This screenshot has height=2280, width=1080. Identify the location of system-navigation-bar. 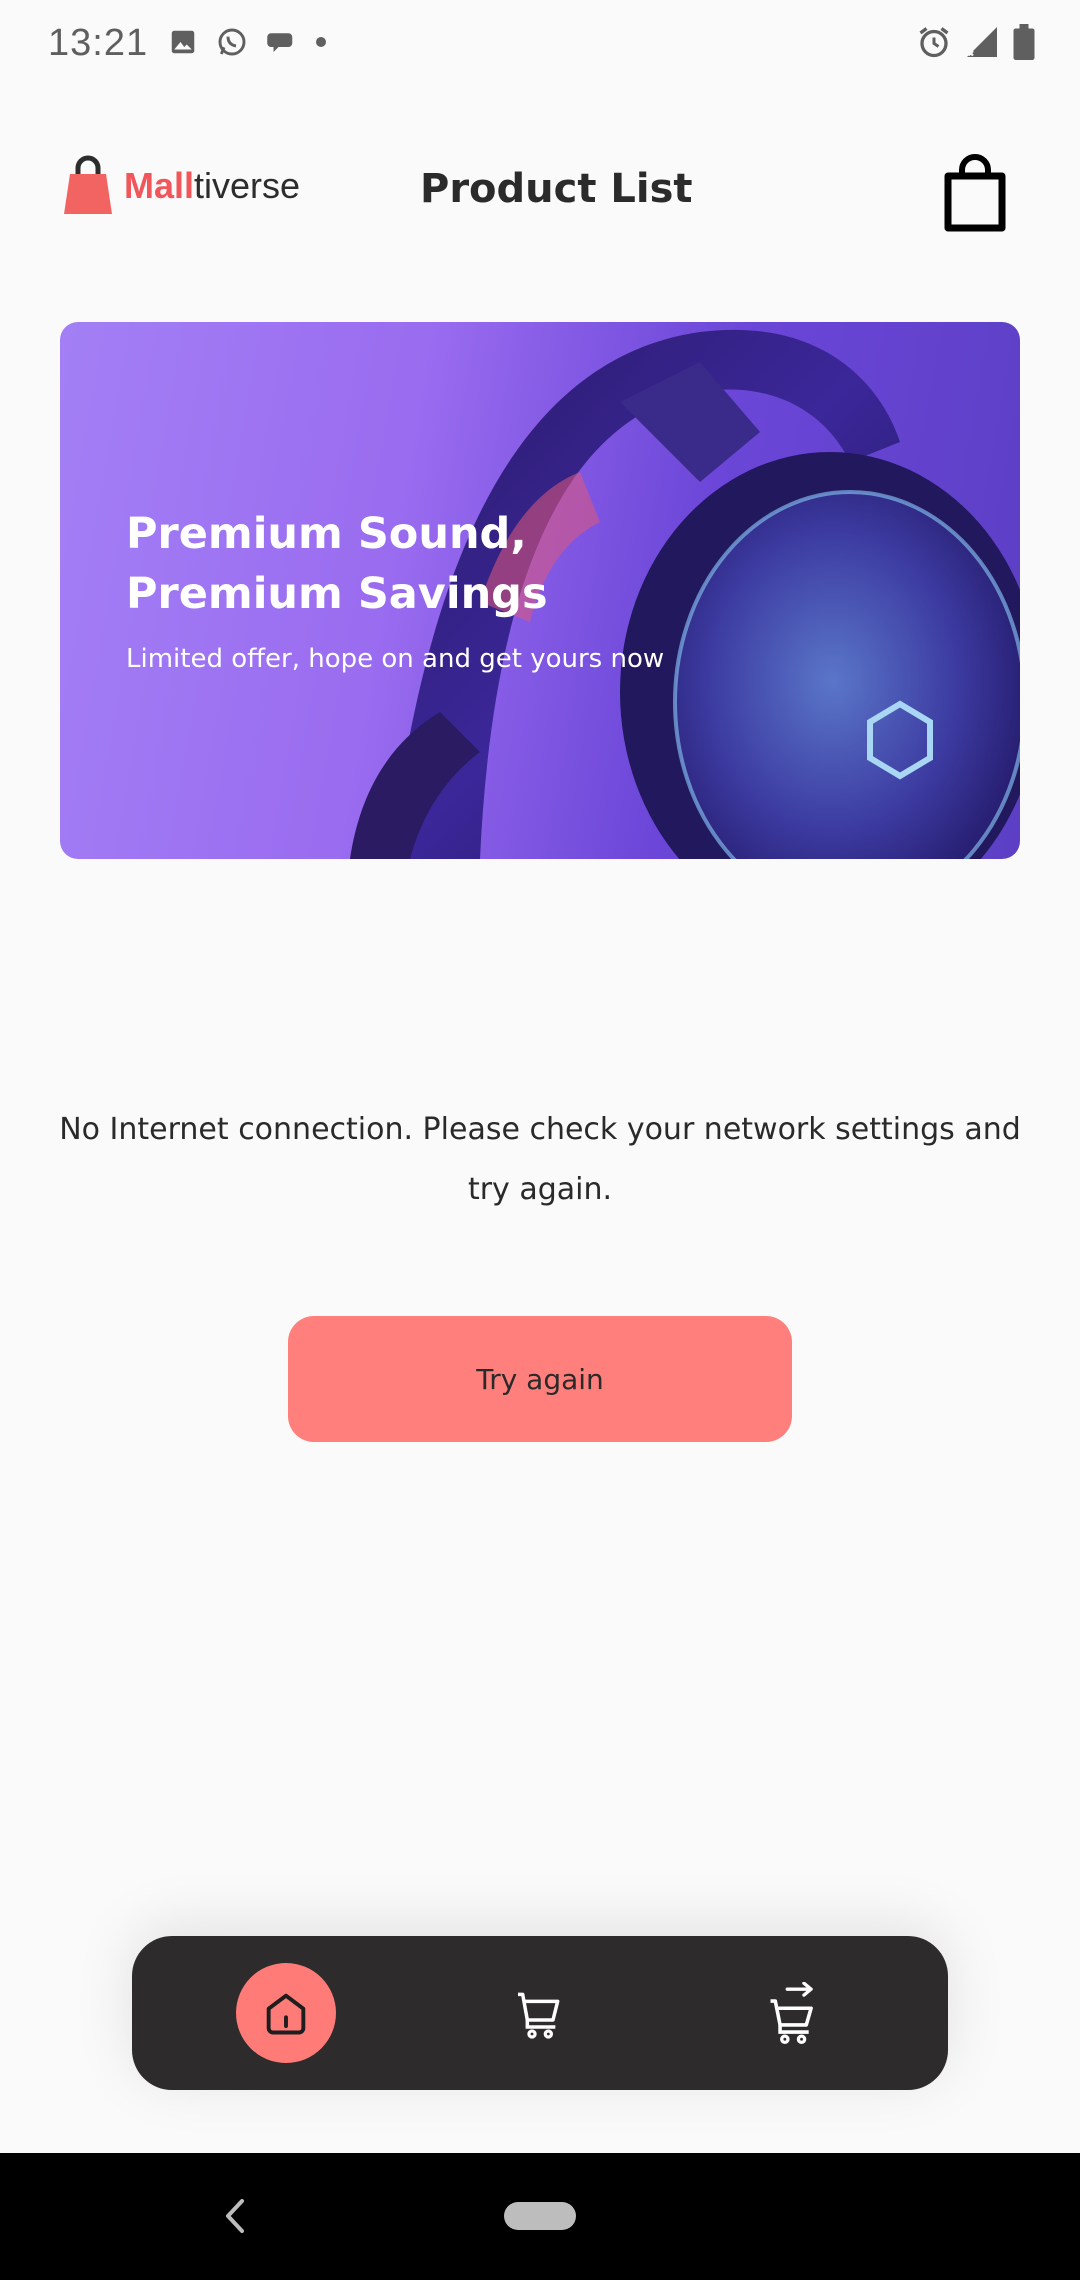
(540, 2216).